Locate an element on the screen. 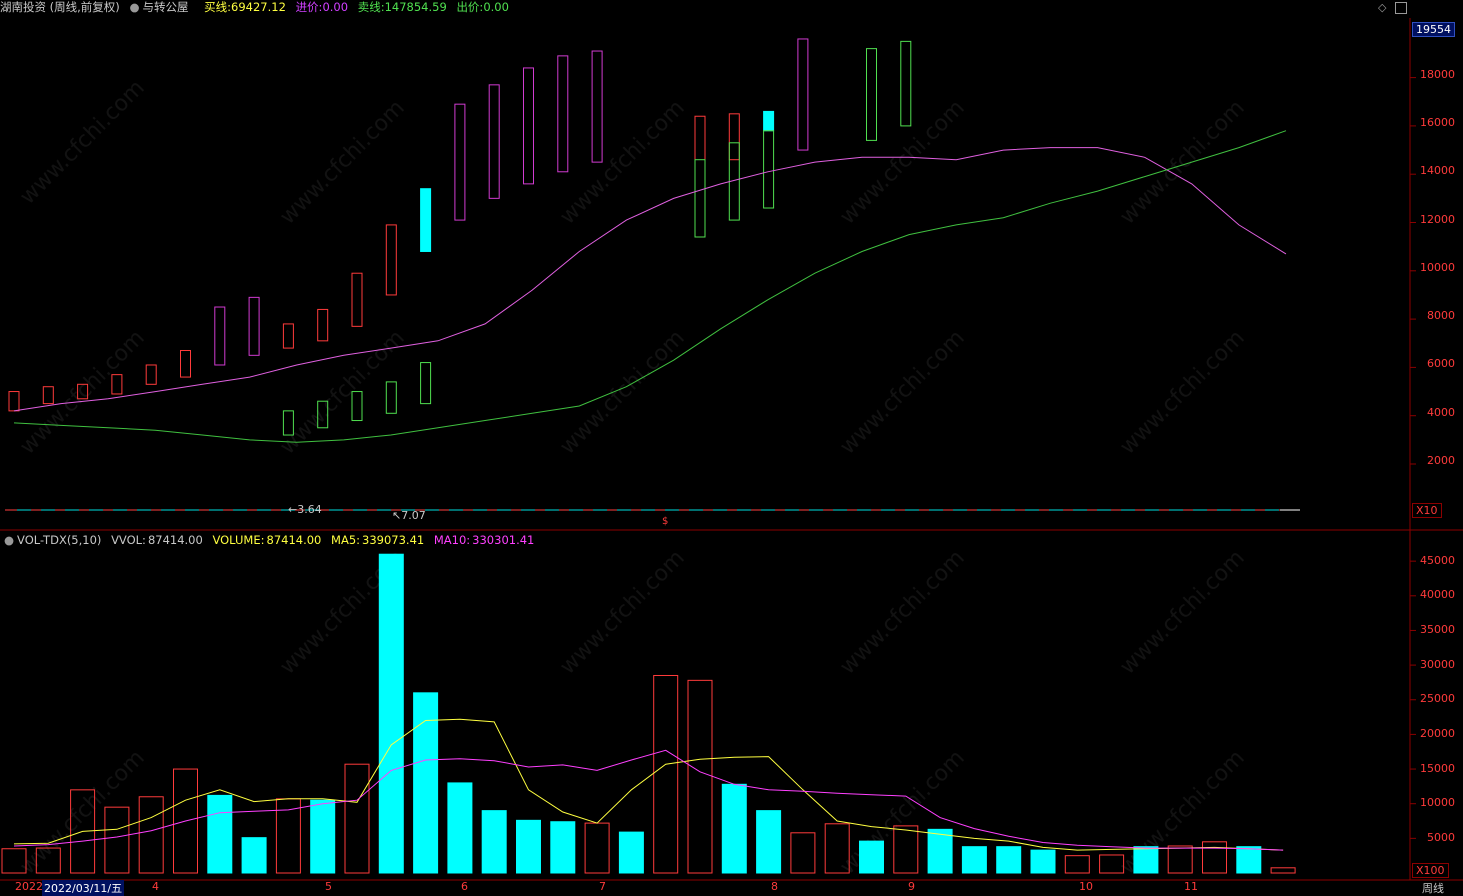 The width and height of the screenshot is (1463, 896). buy-line-label: 买线: is located at coordinates (218, 7).